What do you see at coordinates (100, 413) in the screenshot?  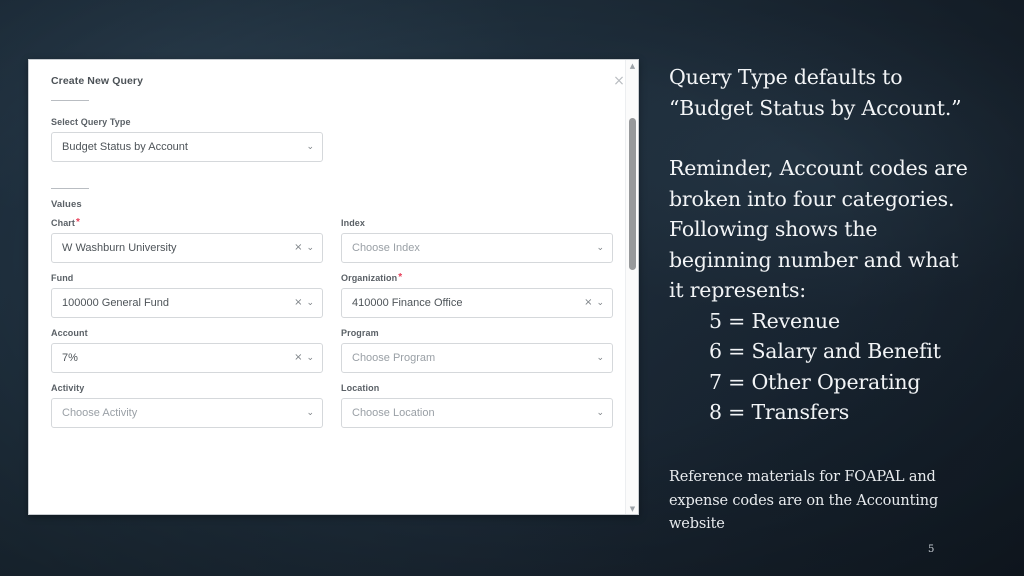 I see `activity-placeholder: Choose Activity` at bounding box center [100, 413].